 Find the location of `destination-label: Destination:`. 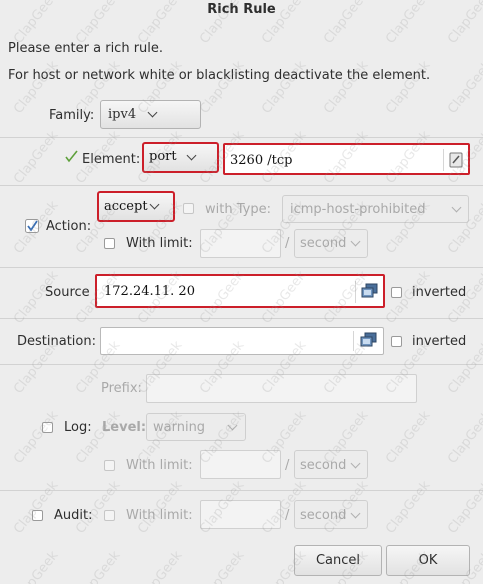

destination-label: Destination: is located at coordinates (56, 341).